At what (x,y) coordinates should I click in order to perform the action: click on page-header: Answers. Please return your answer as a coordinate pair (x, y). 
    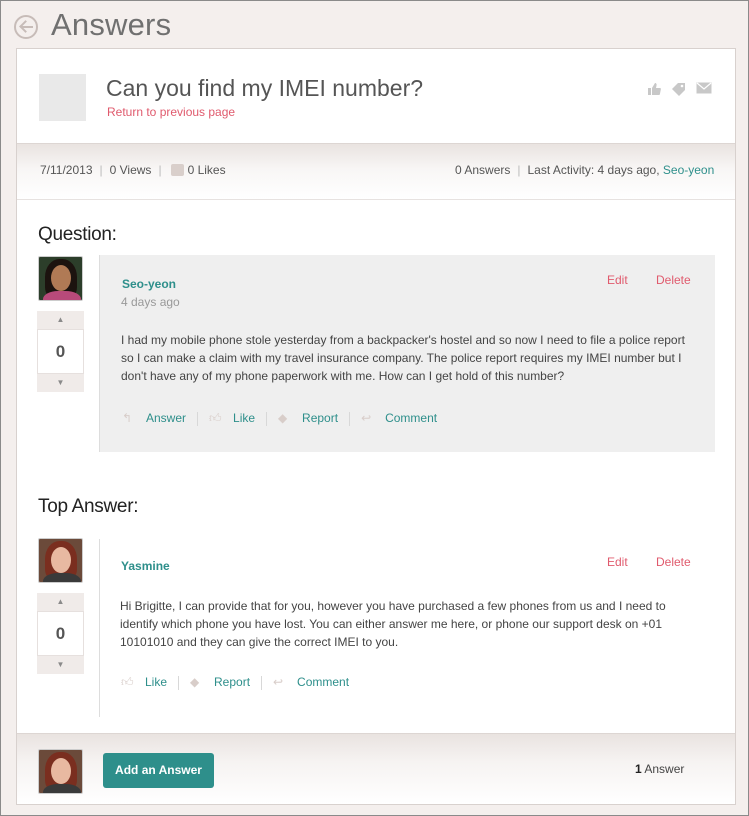
    Looking at the image, I should click on (374, 24).